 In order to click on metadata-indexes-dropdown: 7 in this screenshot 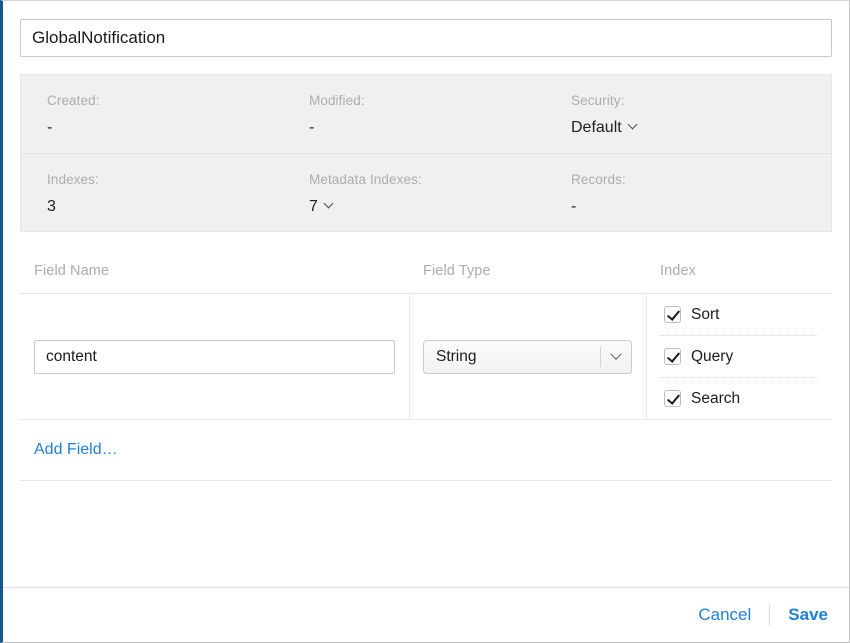, I will do `click(427, 207)`.